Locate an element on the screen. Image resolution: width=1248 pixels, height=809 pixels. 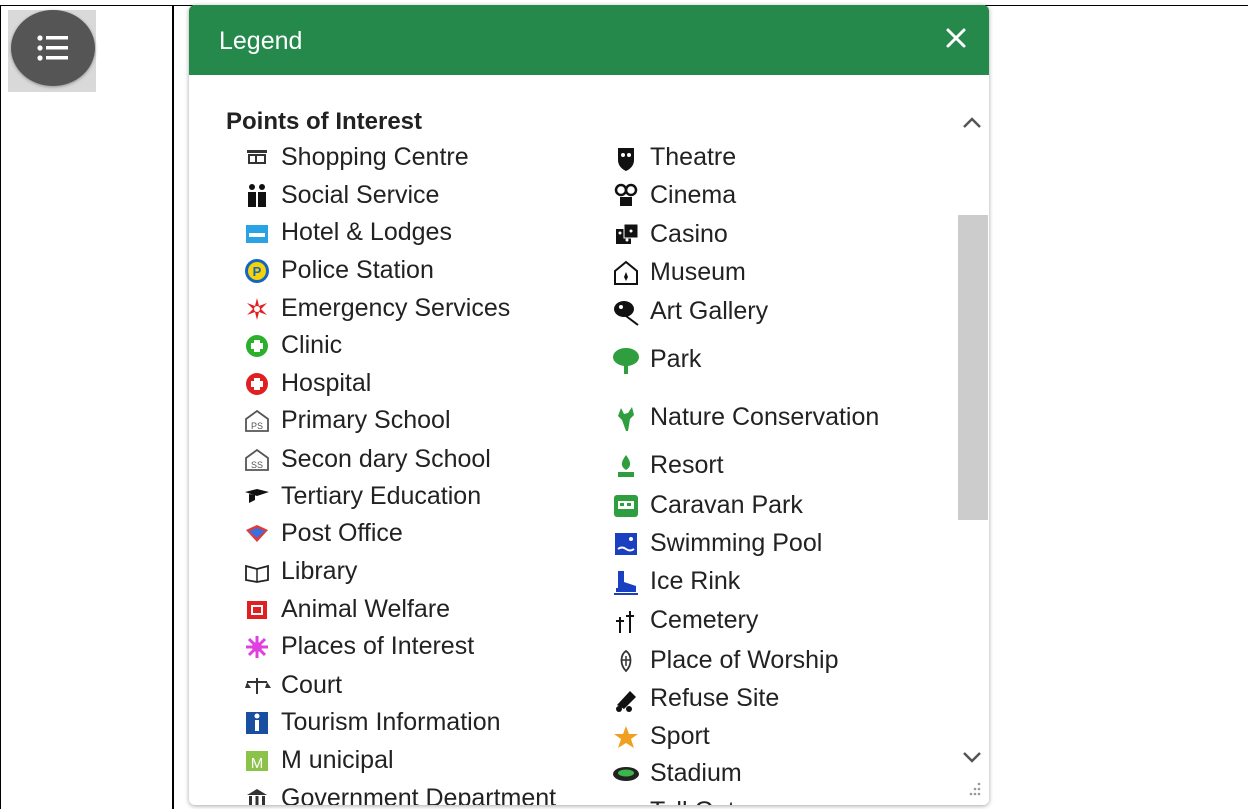
legend-item-post-office: Post Office is located at coordinates (323, 533).